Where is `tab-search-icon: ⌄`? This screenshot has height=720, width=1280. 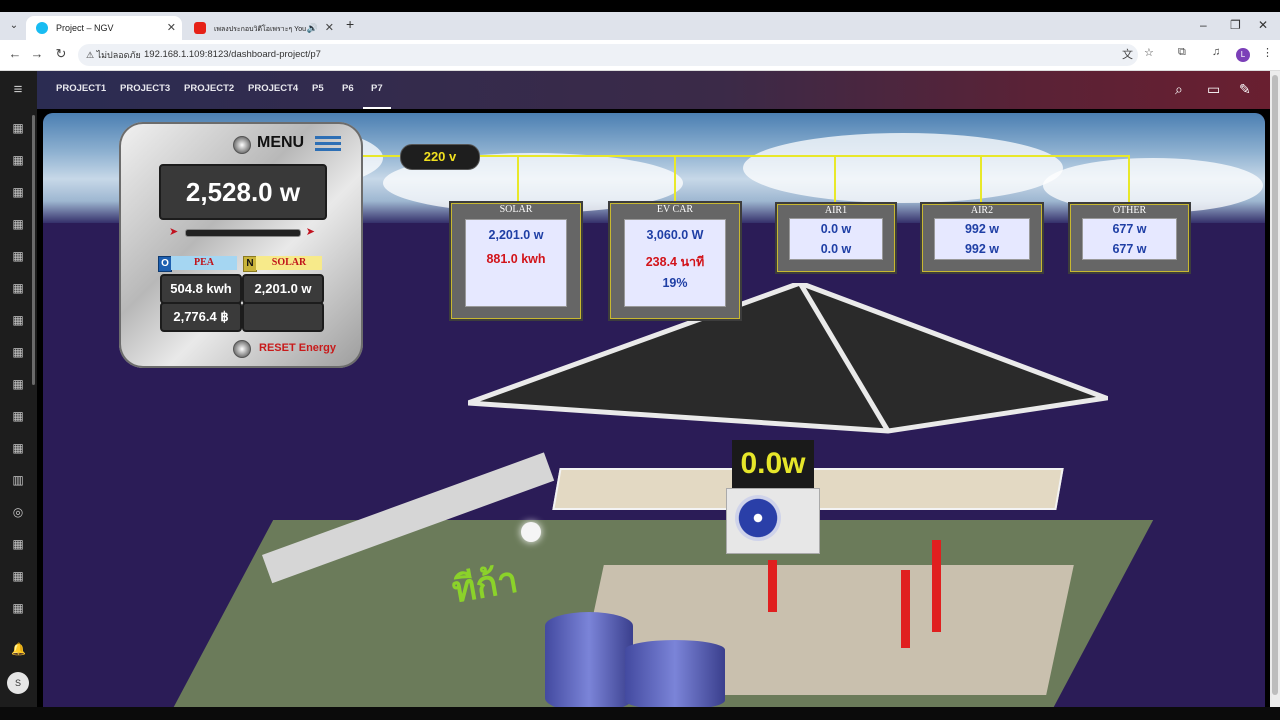
tab-search-icon: ⌄ is located at coordinates (14, 26).